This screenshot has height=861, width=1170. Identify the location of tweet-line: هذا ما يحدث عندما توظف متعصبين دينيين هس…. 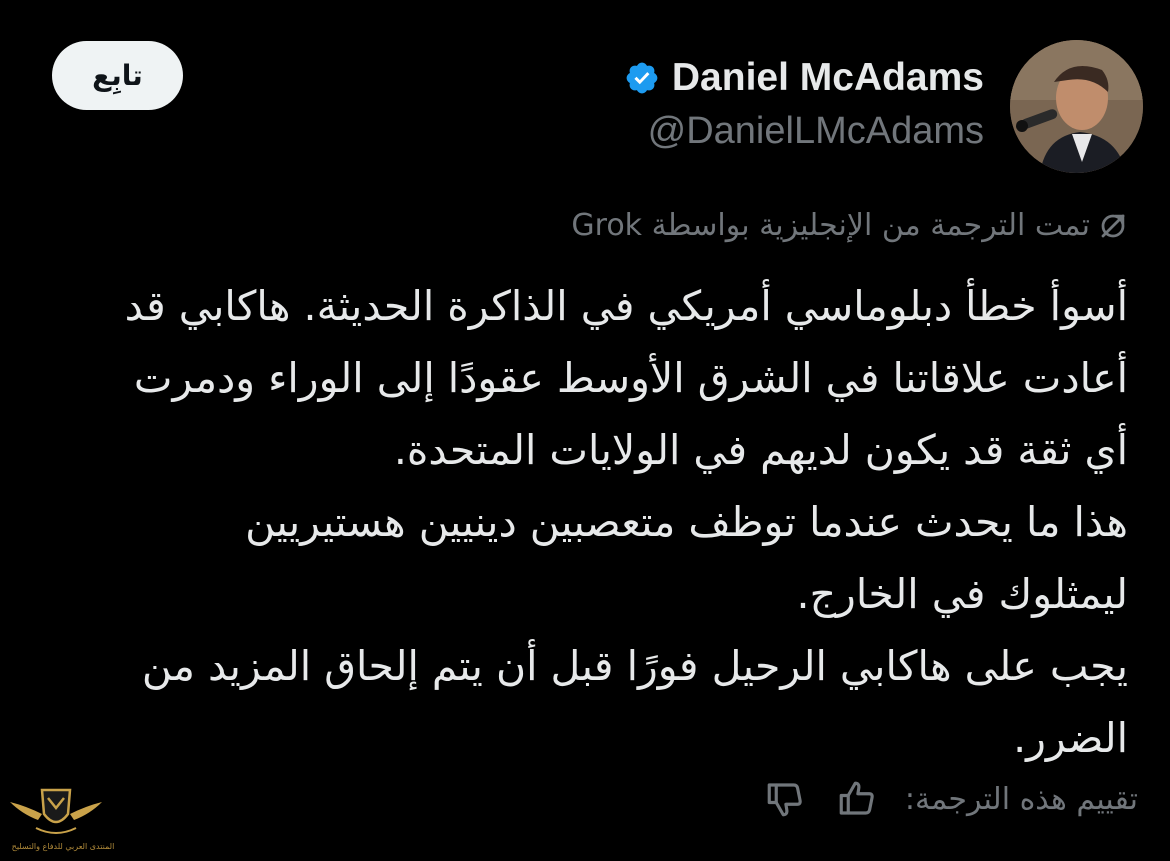
(686, 522).